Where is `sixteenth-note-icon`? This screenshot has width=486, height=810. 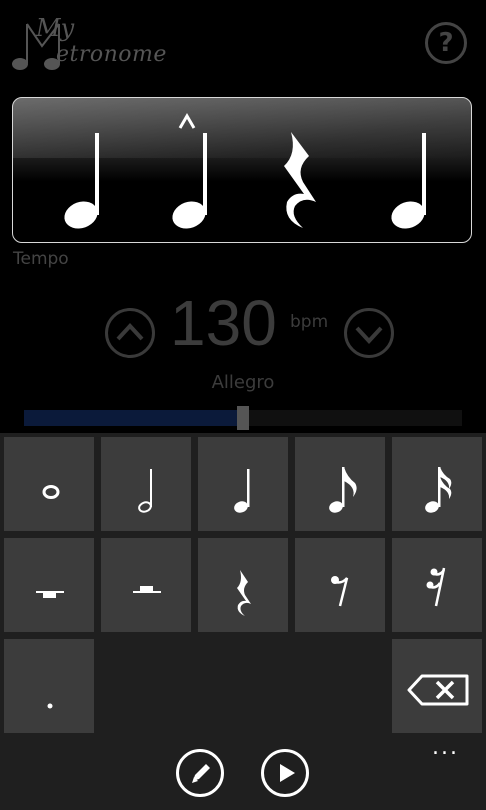
sixteenth-note-icon is located at coordinates (438, 490).